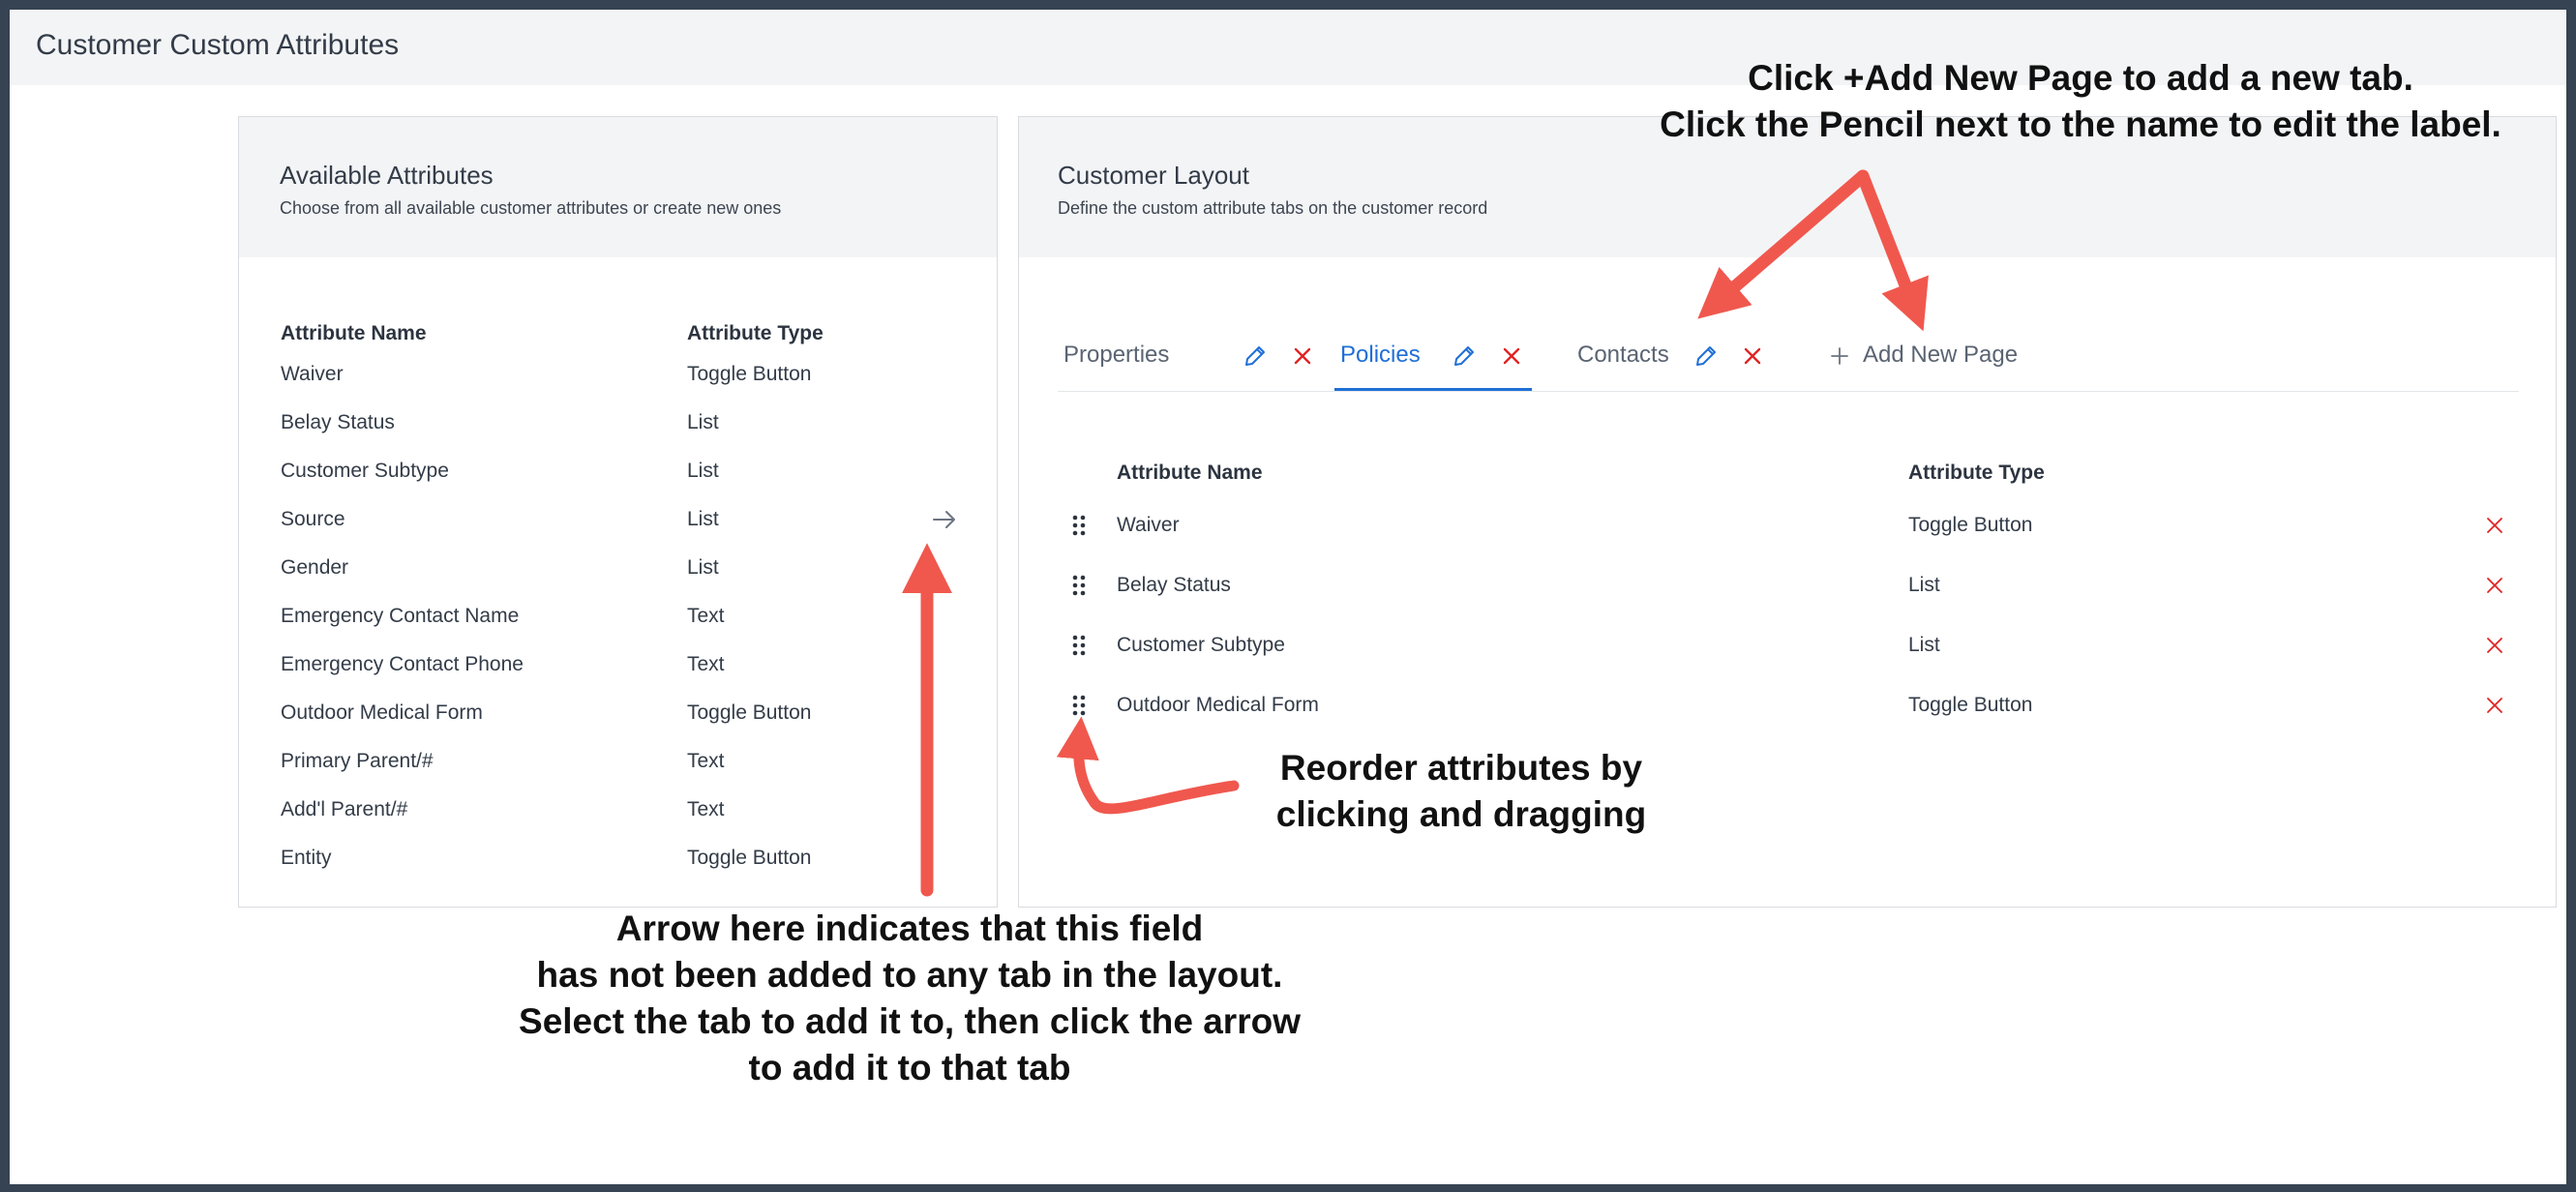 The width and height of the screenshot is (2576, 1192). Describe the element at coordinates (2080, 78) in the screenshot. I see `annotation-line: Click +Add New Page to add a new tab.` at that location.